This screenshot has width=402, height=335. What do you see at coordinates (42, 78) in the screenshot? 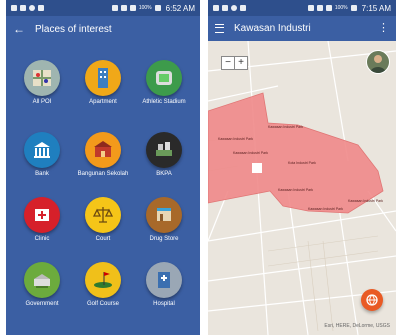
I see `map-grid-icon` at bounding box center [42, 78].